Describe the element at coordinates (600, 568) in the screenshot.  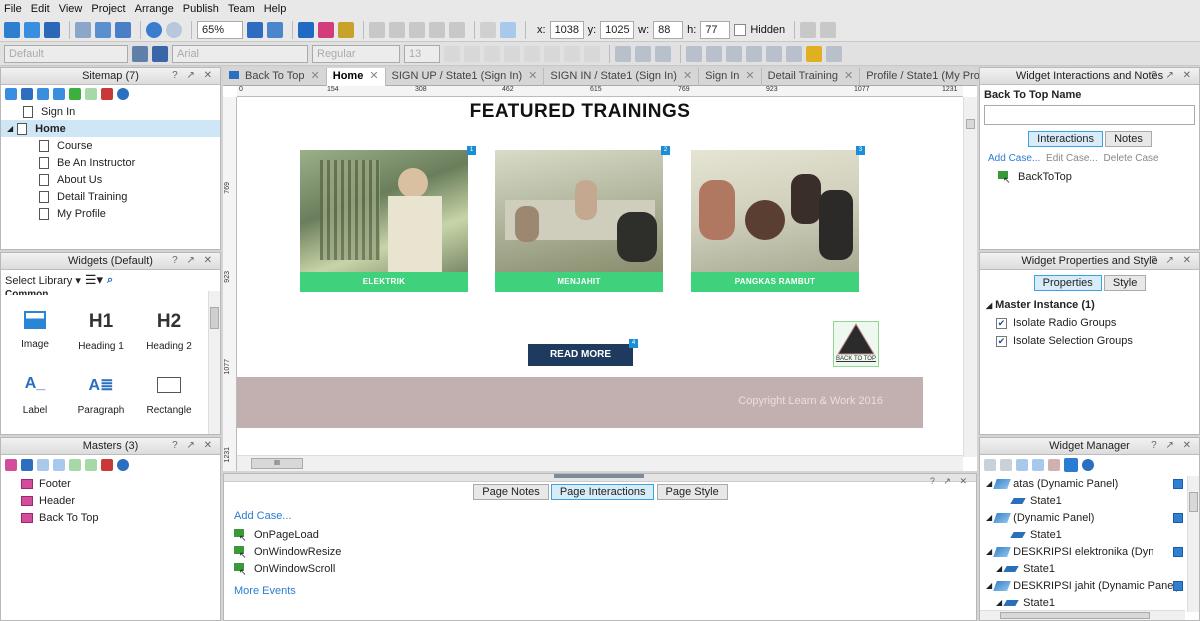
I see `event-onwindowscroll: ↖ OnWindowScroll` at that location.